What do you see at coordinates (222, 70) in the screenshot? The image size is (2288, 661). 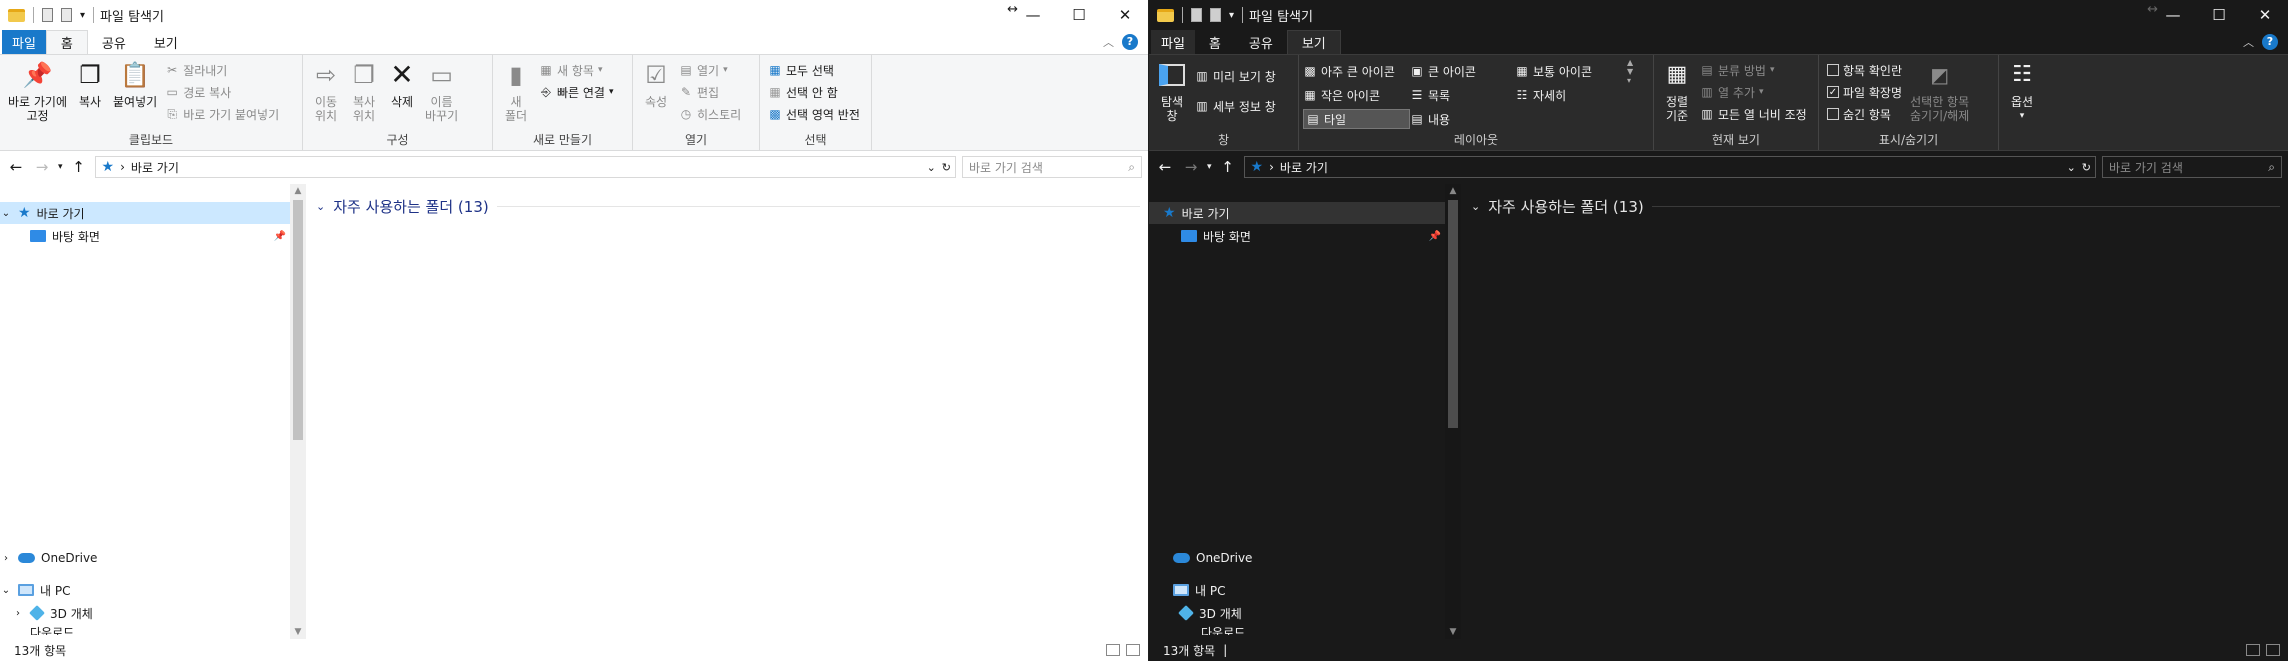 I see `cut-button: ✂ 잘라내기` at bounding box center [222, 70].